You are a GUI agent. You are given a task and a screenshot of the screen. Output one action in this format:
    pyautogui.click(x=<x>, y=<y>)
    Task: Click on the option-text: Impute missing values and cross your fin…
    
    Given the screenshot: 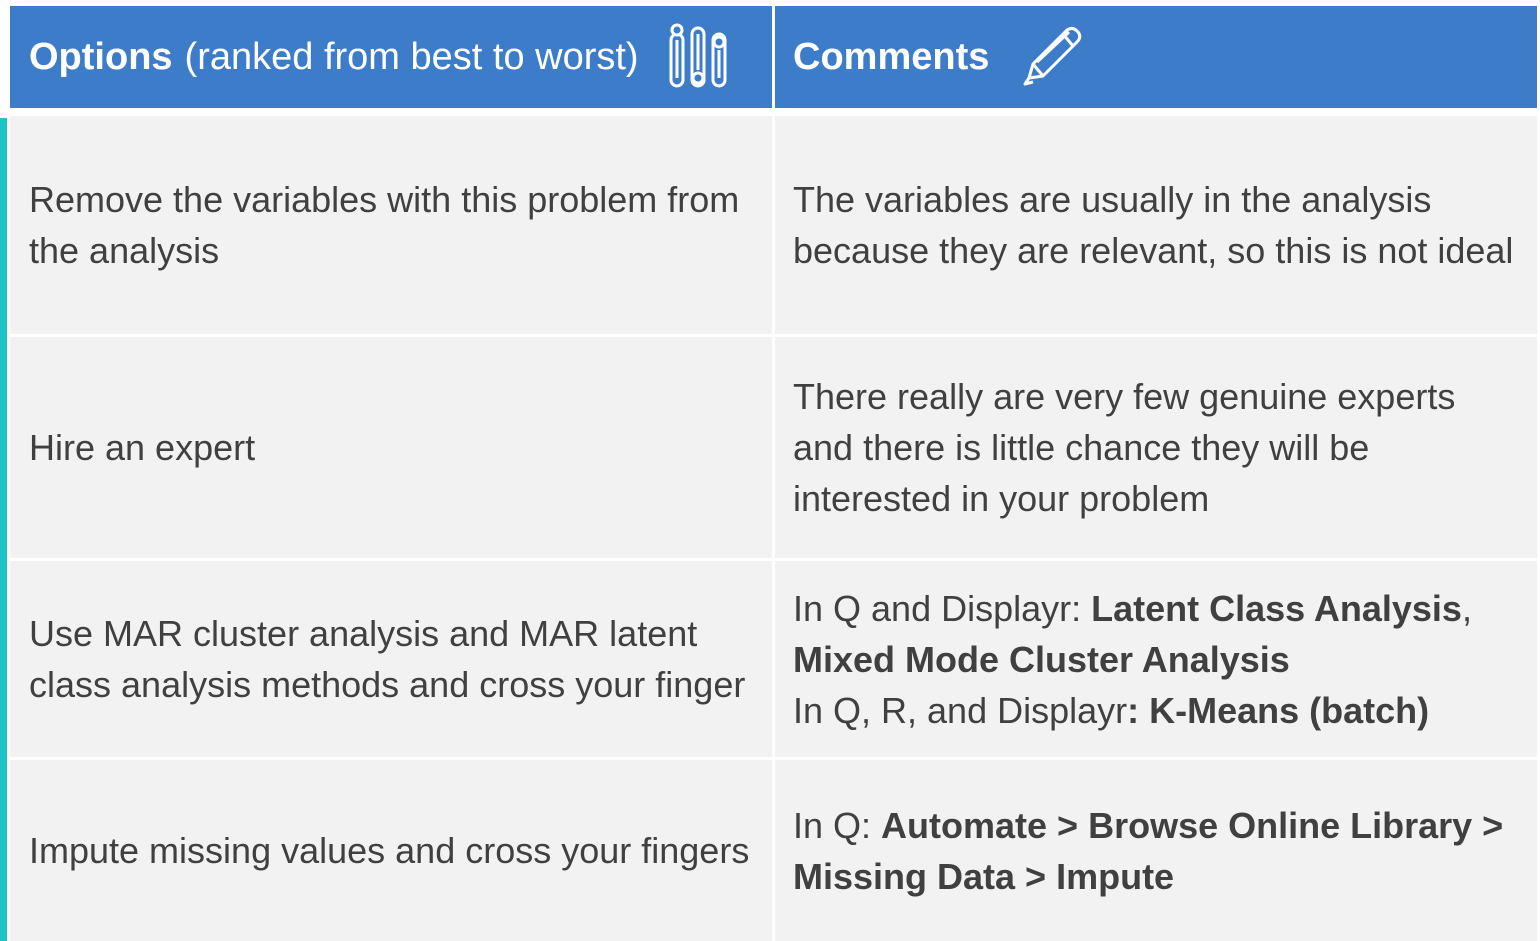 What is the action you would take?
    pyautogui.click(x=389, y=850)
    